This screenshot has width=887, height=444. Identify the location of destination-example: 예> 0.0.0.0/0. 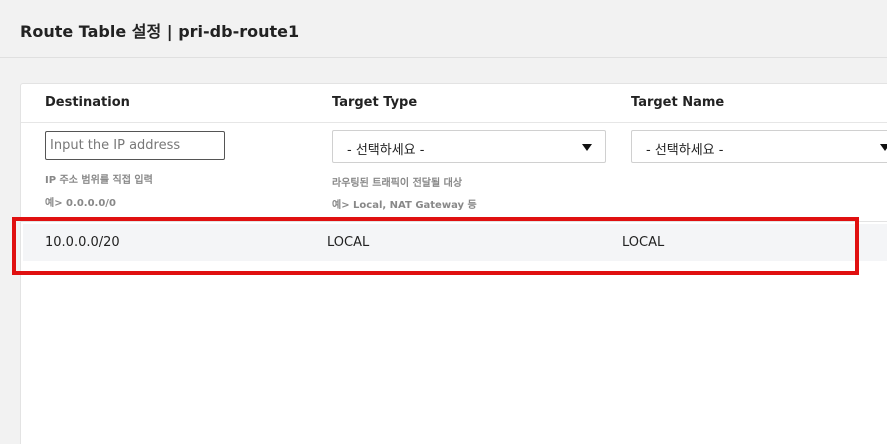
(80, 203).